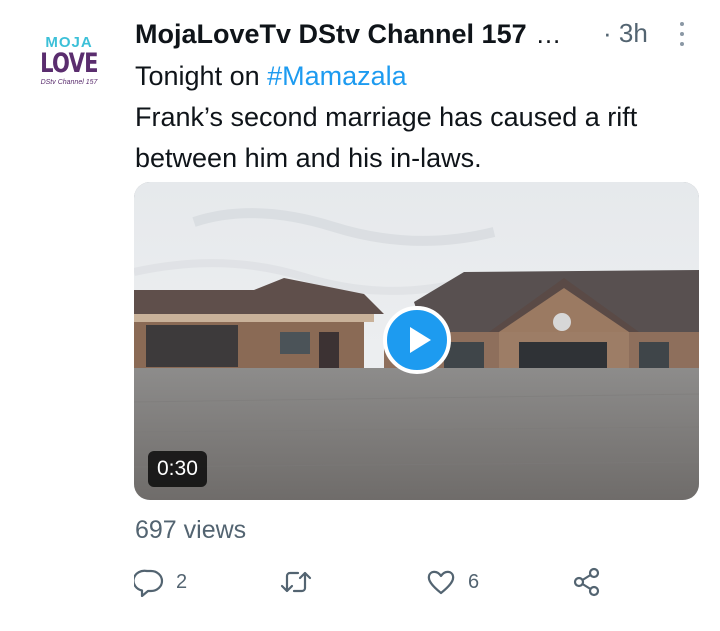 The image size is (720, 631). What do you see at coordinates (441, 582) in the screenshot?
I see `like-icon` at bounding box center [441, 582].